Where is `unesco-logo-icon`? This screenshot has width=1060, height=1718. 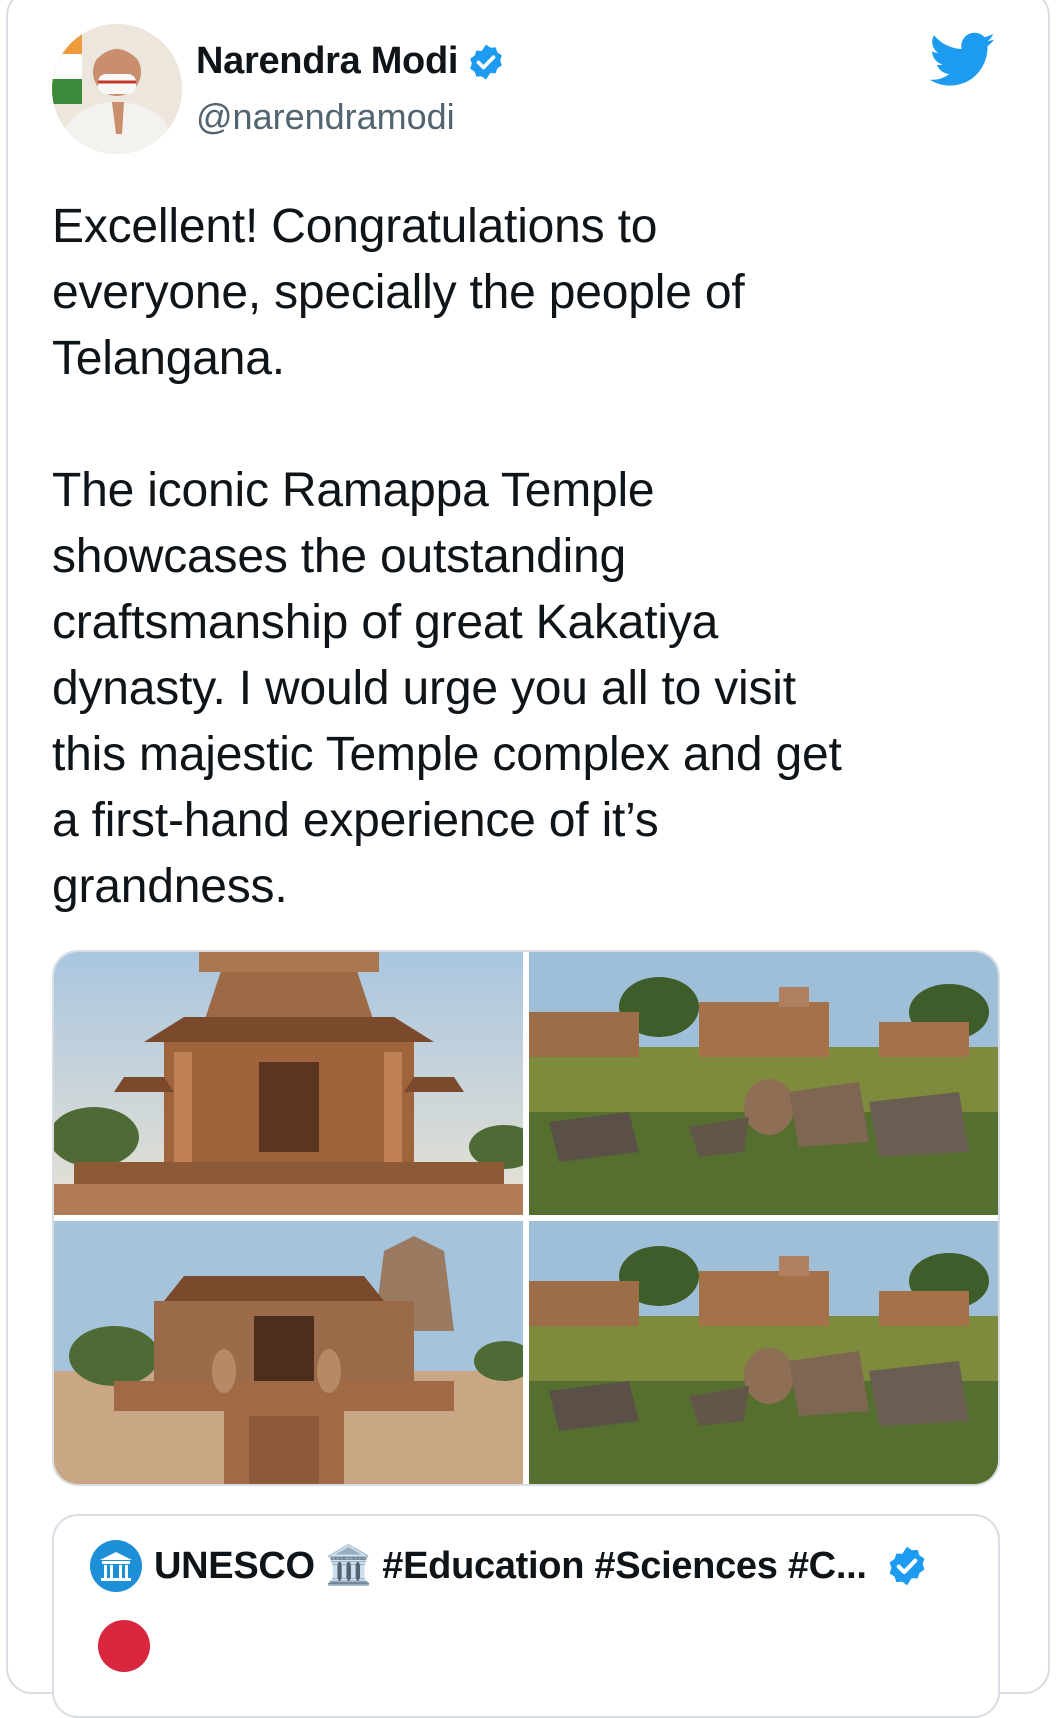
unesco-logo-icon is located at coordinates (116, 1566).